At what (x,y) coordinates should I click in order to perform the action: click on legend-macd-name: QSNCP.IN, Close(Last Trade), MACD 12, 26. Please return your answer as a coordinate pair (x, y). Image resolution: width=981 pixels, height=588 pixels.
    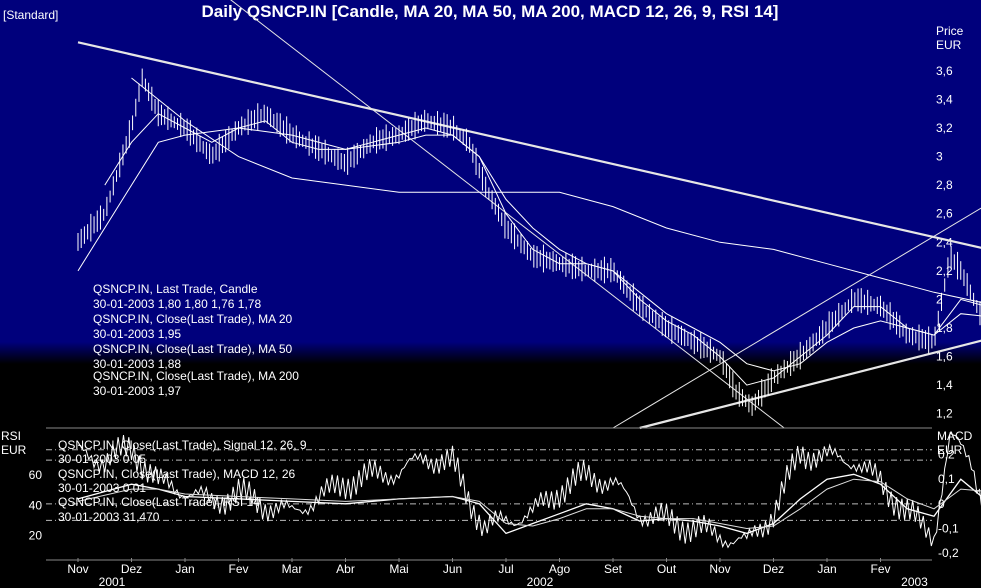
    Looking at the image, I should click on (177, 474).